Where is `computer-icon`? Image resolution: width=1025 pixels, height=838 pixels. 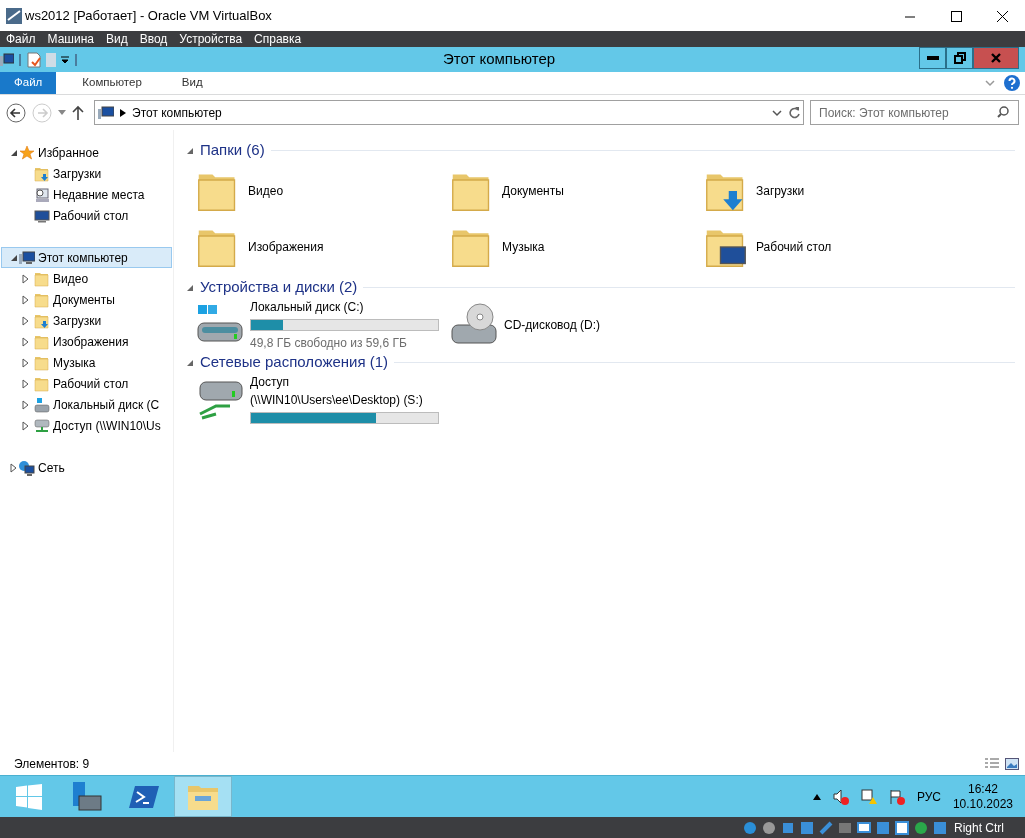
computer-icon is located at coordinates (7, 59).